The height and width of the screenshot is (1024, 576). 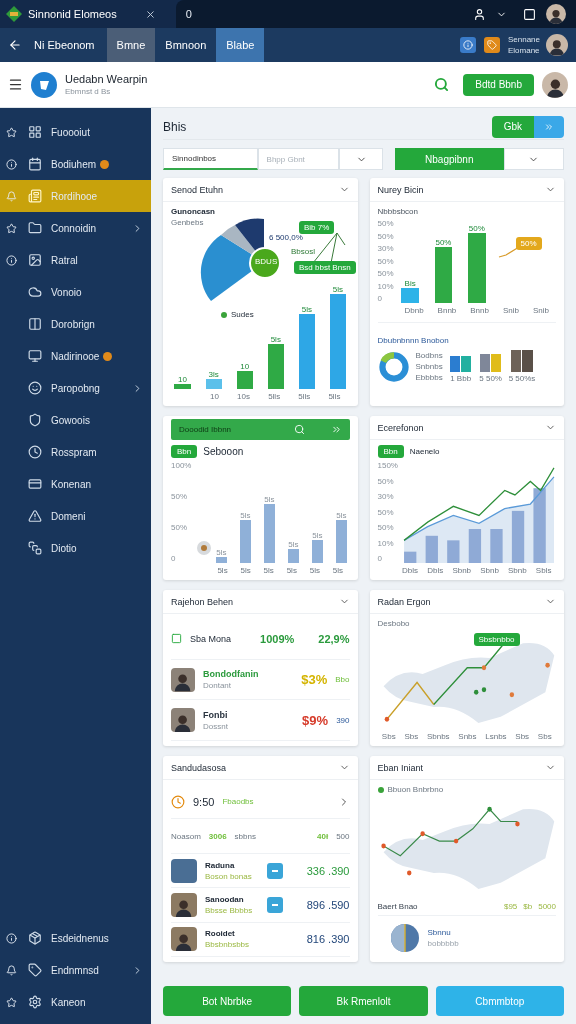 I want to click on sidebar-label: Fuoooiut, so click(x=70, y=132).